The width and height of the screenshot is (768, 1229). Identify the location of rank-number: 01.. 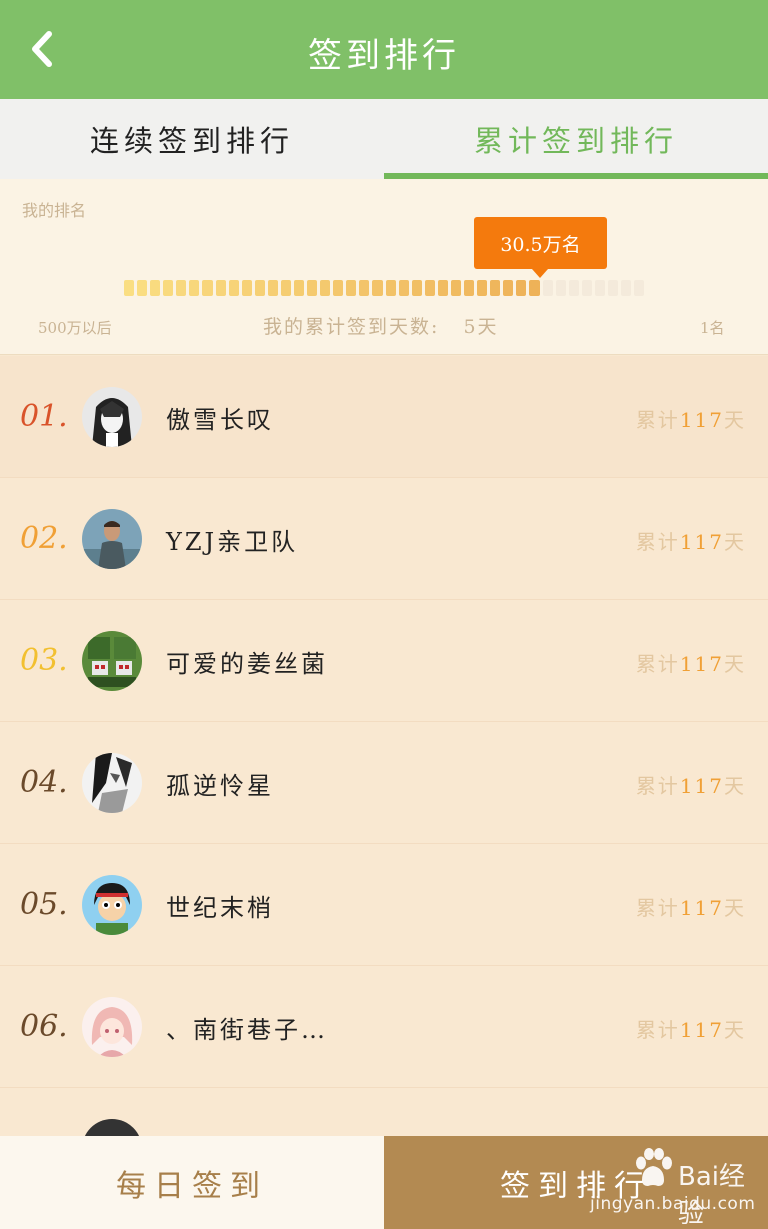
(44, 416).